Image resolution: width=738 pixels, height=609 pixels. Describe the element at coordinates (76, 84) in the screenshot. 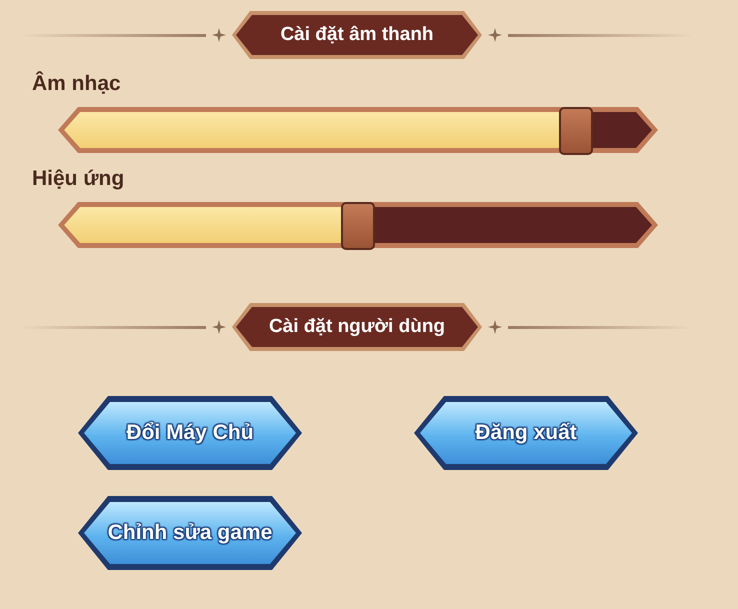

I see `slider-label: Âm nhạc` at that location.